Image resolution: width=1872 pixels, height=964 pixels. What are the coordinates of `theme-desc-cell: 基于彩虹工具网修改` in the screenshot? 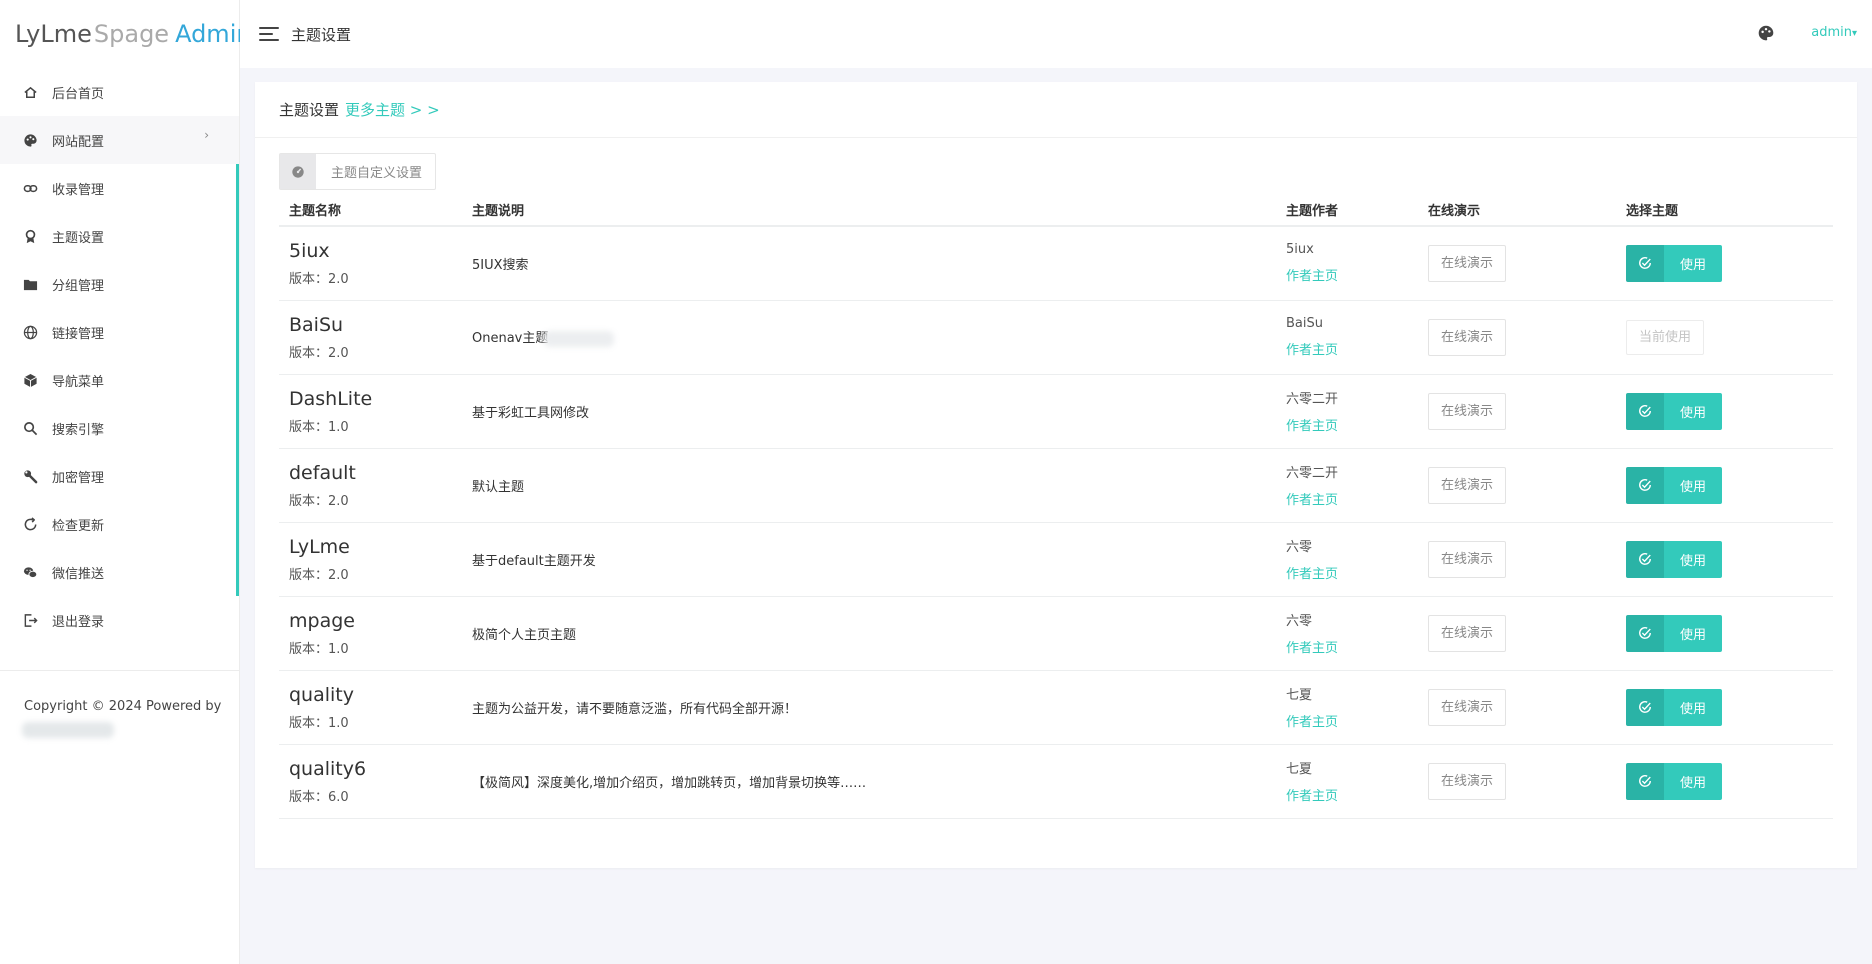 It's located at (869, 411).